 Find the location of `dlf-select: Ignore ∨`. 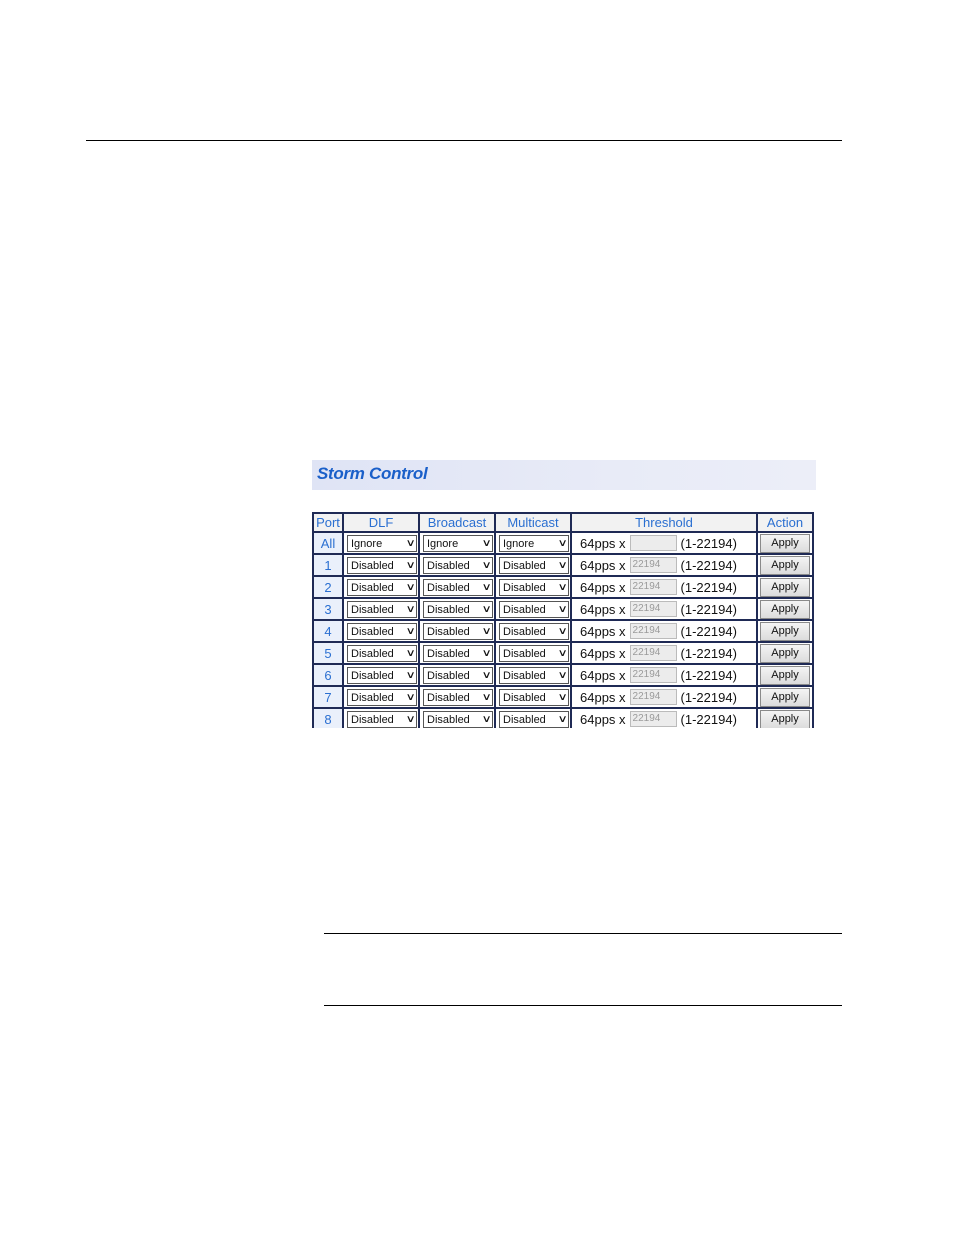

dlf-select: Ignore ∨ is located at coordinates (382, 543).